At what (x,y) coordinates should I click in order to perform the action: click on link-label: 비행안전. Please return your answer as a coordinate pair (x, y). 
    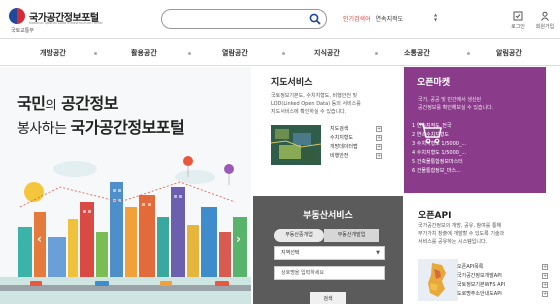
    Looking at the image, I should click on (339, 156).